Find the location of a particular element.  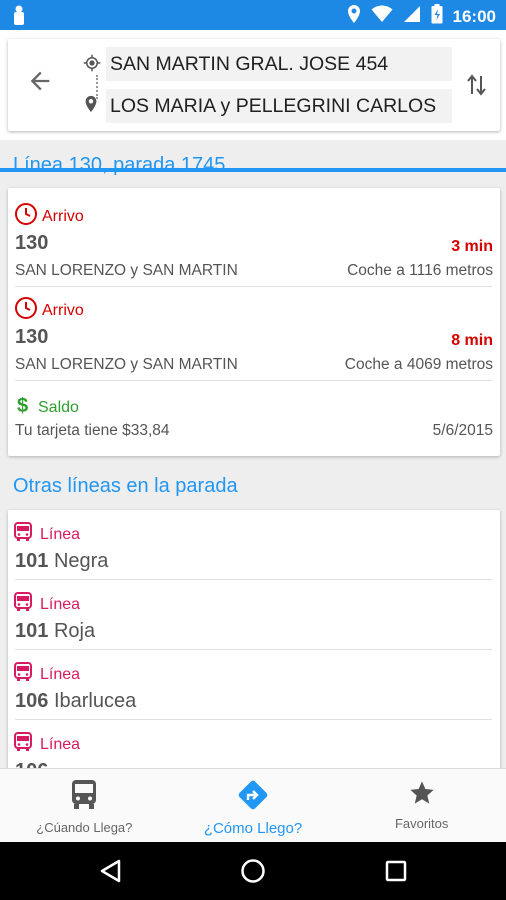

arrival-minutes: 8 min is located at coordinates (472, 340).